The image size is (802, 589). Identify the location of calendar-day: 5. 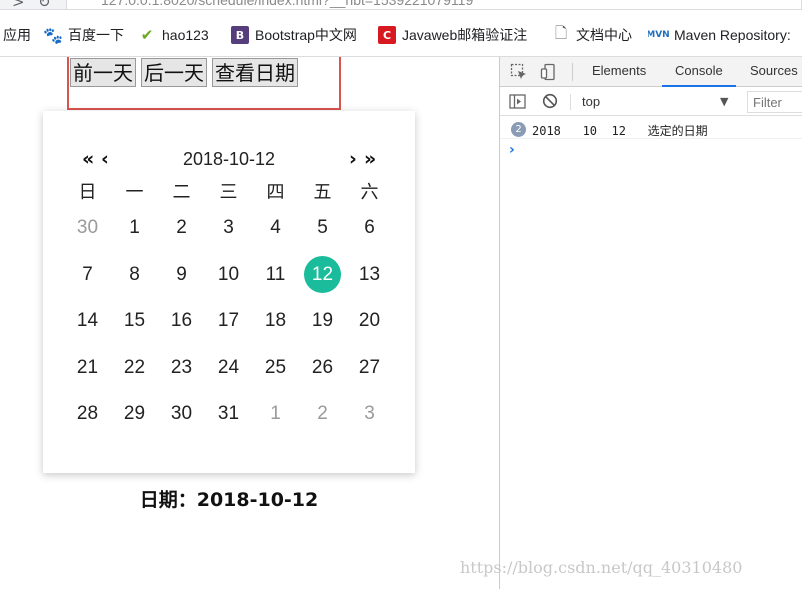
(322, 228).